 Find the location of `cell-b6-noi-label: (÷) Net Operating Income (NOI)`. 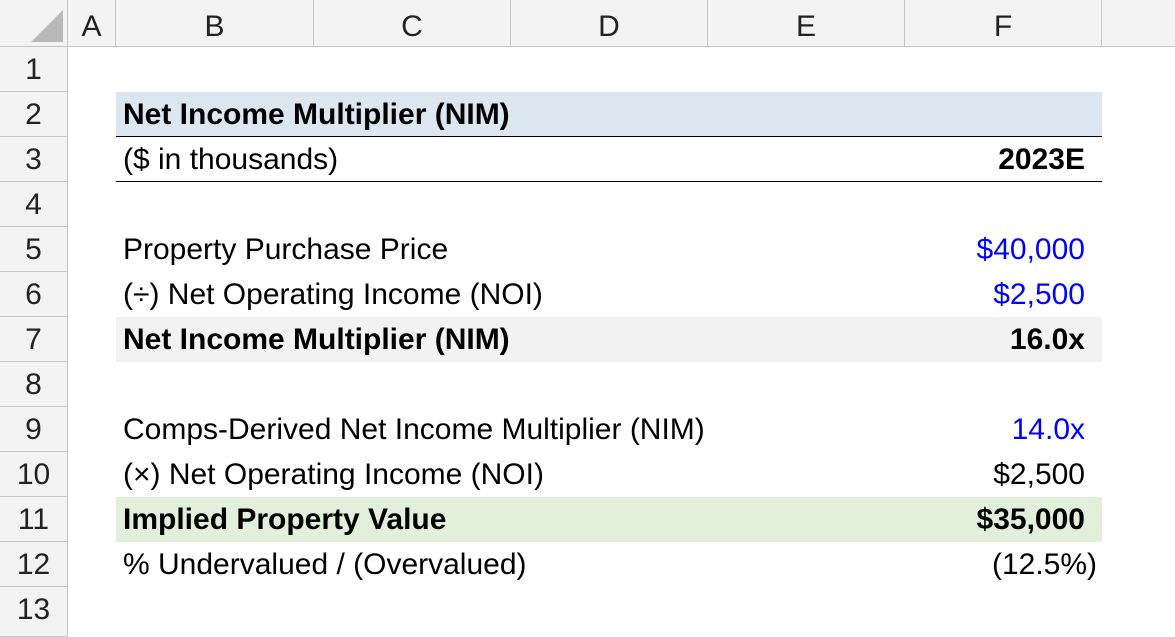

cell-b6-noi-label: (÷) Net Operating Income (NOI) is located at coordinates (333, 294).